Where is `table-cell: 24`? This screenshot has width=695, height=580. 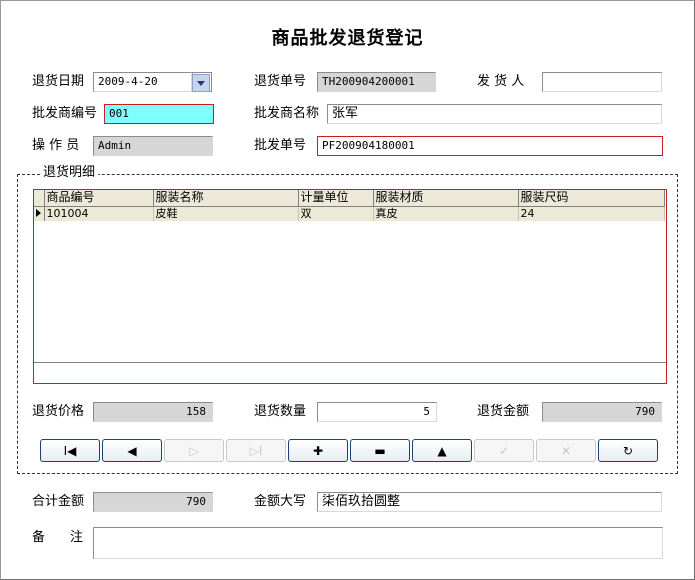
table-cell: 24 is located at coordinates (591, 213).